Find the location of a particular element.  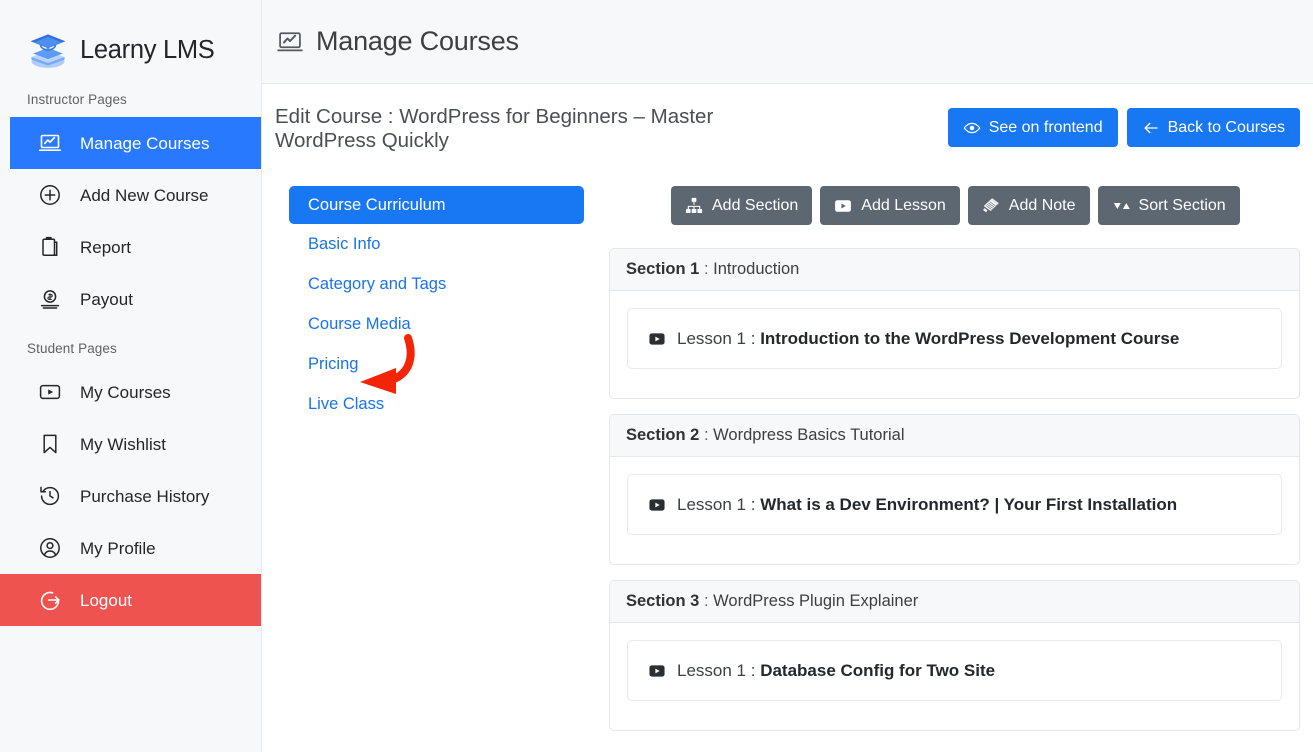

tab-category-and-tags: Category and Tags is located at coordinates (448, 284).